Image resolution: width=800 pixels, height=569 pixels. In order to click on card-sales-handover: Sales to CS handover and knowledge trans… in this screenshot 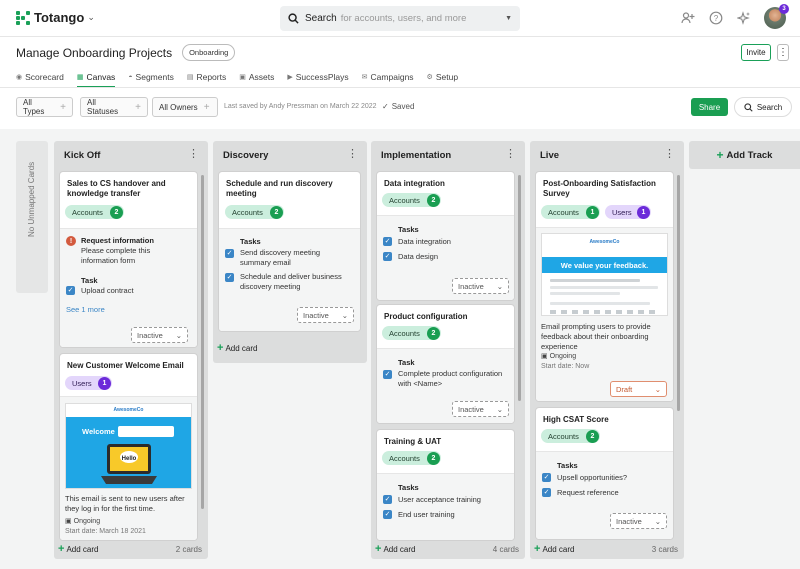, I will do `click(128, 259)`.